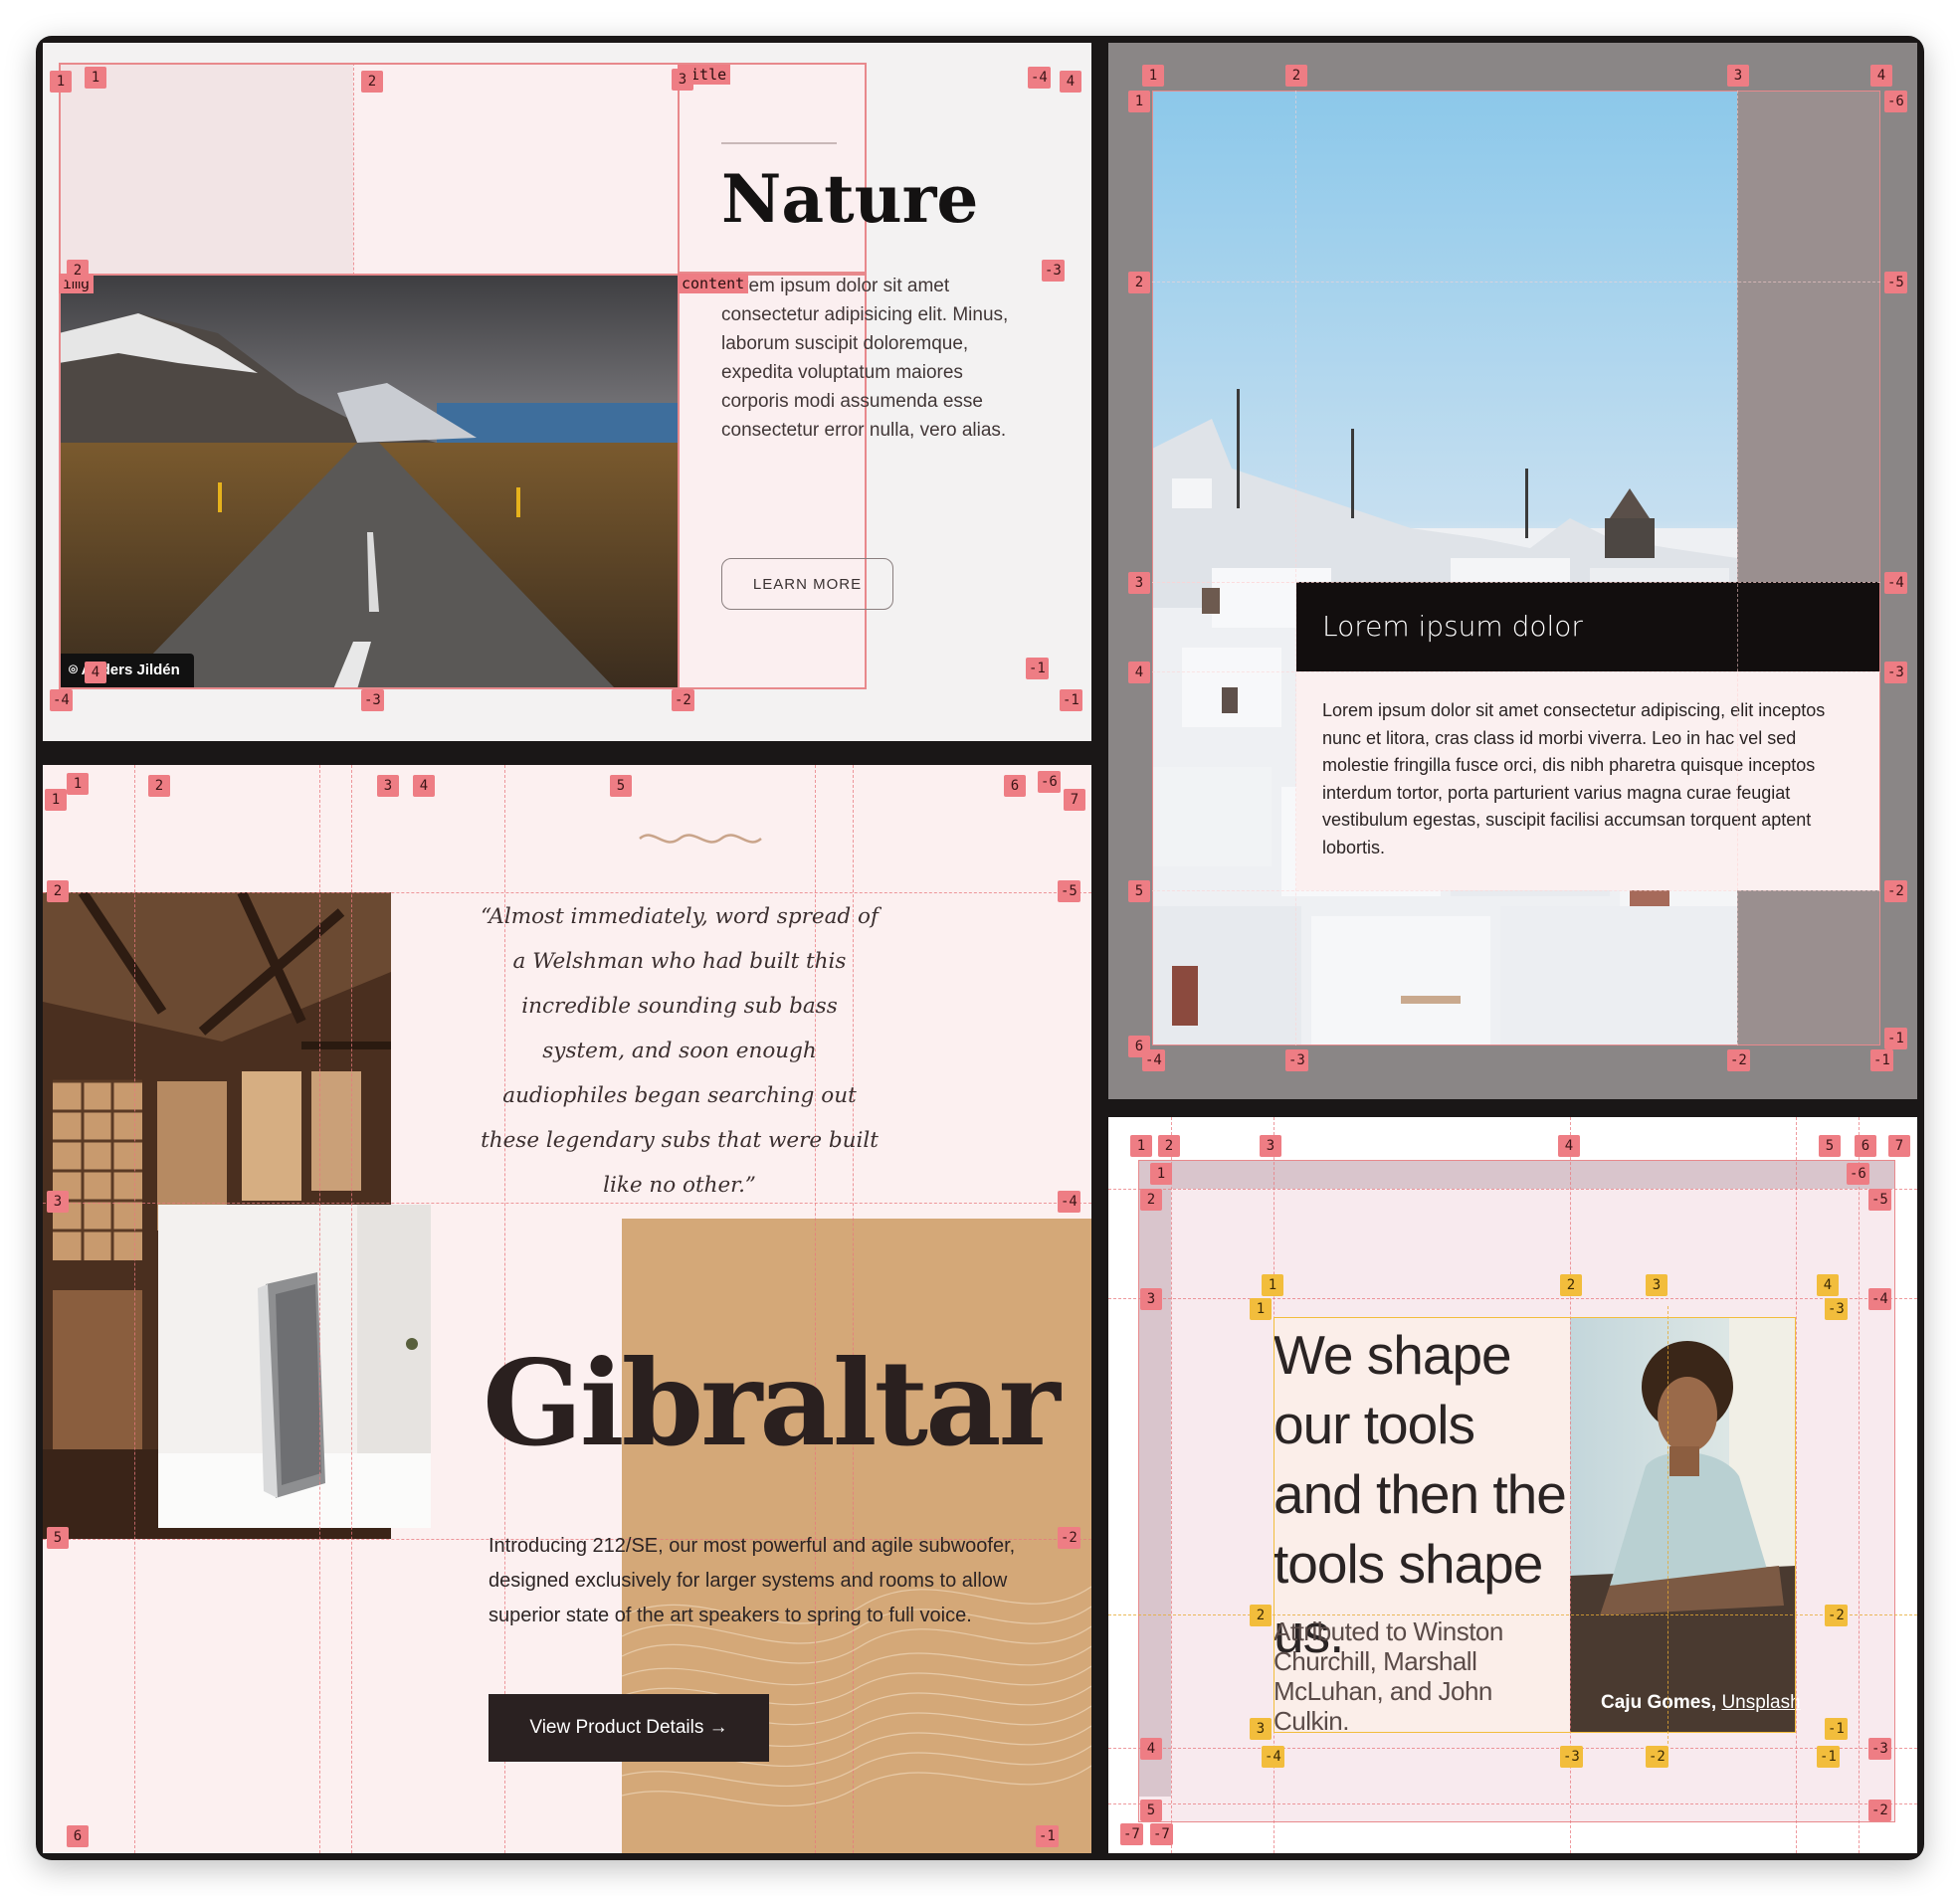 The height and width of the screenshot is (1896, 1960). I want to click on learn-more-button: LEARN MORE, so click(807, 584).